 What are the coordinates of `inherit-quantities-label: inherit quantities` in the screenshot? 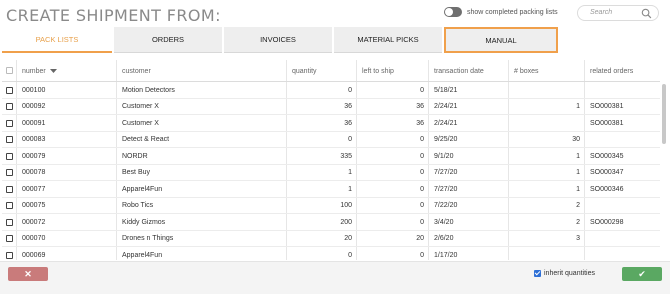 It's located at (569, 273).